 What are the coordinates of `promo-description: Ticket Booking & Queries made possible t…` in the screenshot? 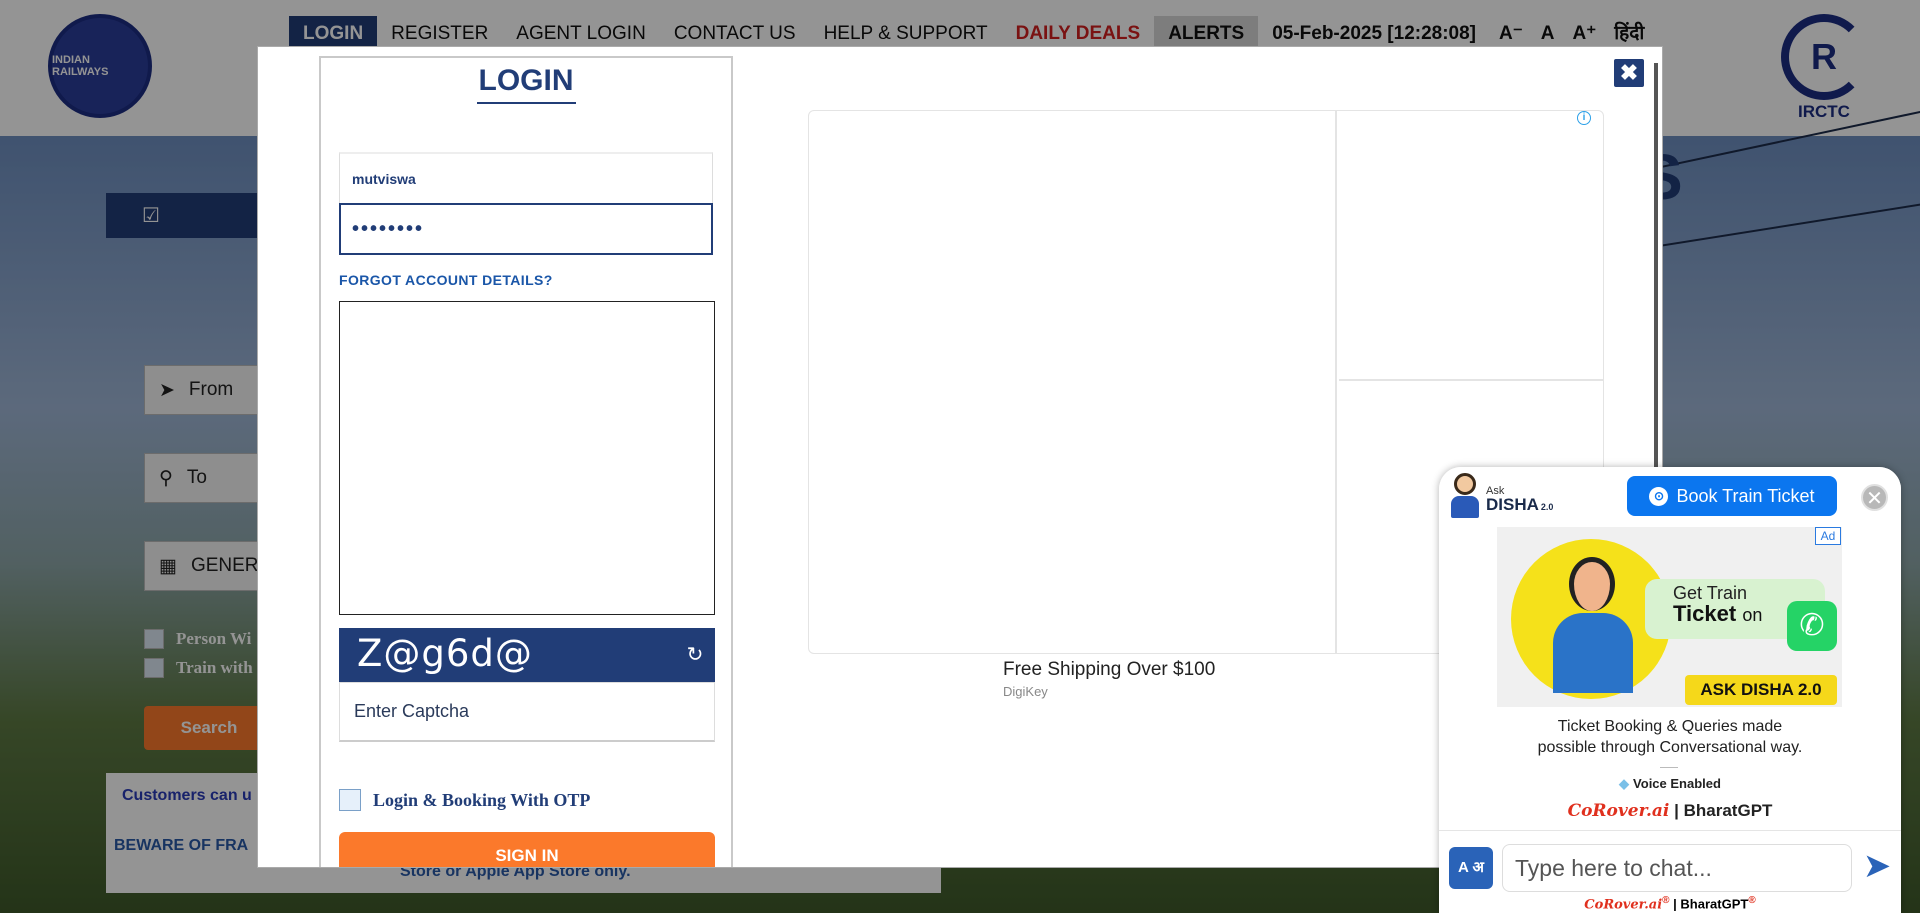 It's located at (1670, 737).